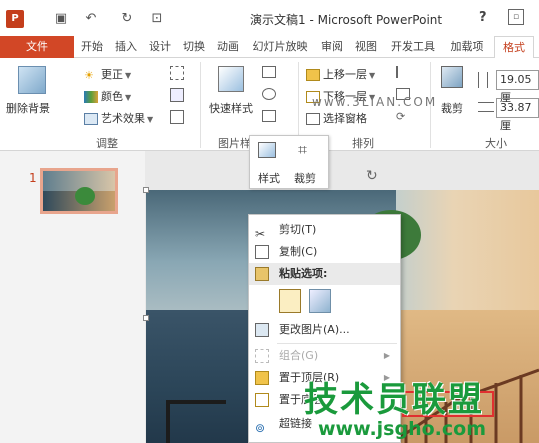 The height and width of the screenshot is (443, 539). I want to click on menu-item-copy: 复制(C), so click(324, 252).